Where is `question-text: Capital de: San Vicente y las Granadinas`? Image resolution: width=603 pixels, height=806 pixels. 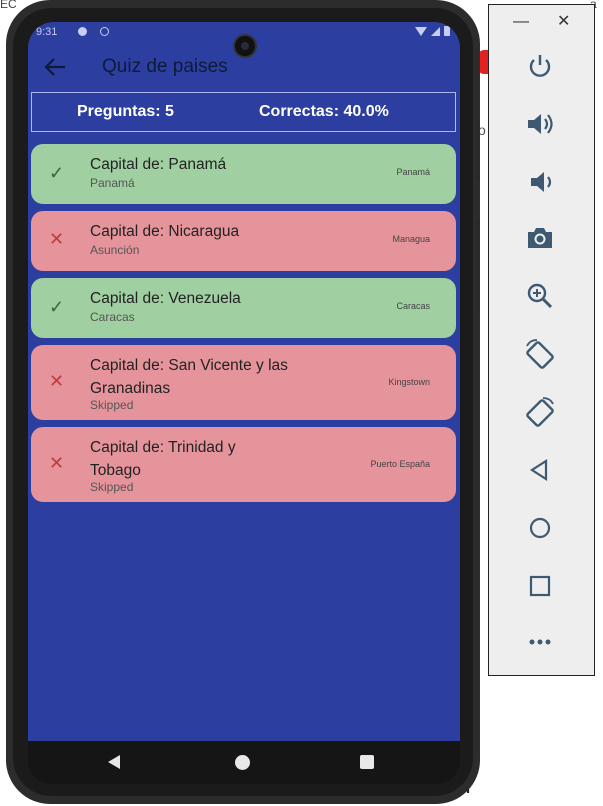
question-text: Capital de: San Vicente y las Granadinas is located at coordinates (189, 377).